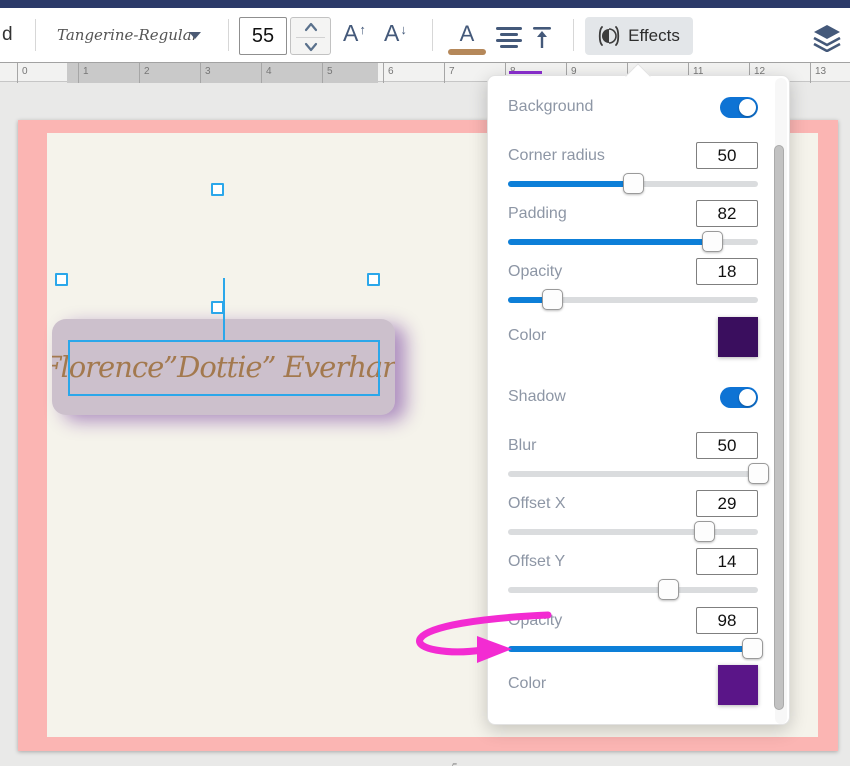 The height and width of the screenshot is (766, 850). Describe the element at coordinates (311, 28) in the screenshot. I see `stepper-up-icon` at that location.